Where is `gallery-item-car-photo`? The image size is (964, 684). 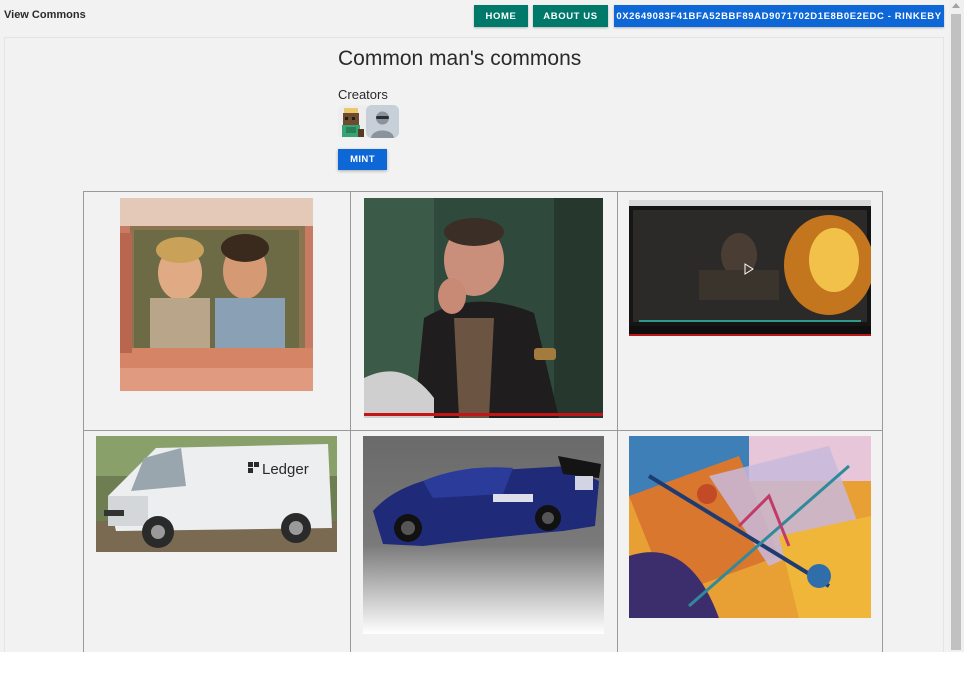 gallery-item-car-photo is located at coordinates (216, 294).